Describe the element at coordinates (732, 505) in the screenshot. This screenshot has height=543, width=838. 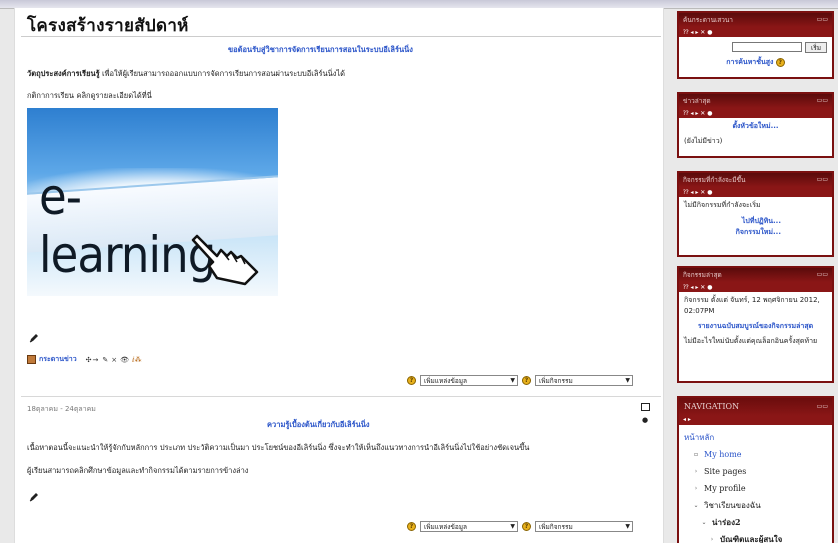
I see `nav-label: วิชาเรียนของฉัน` at that location.